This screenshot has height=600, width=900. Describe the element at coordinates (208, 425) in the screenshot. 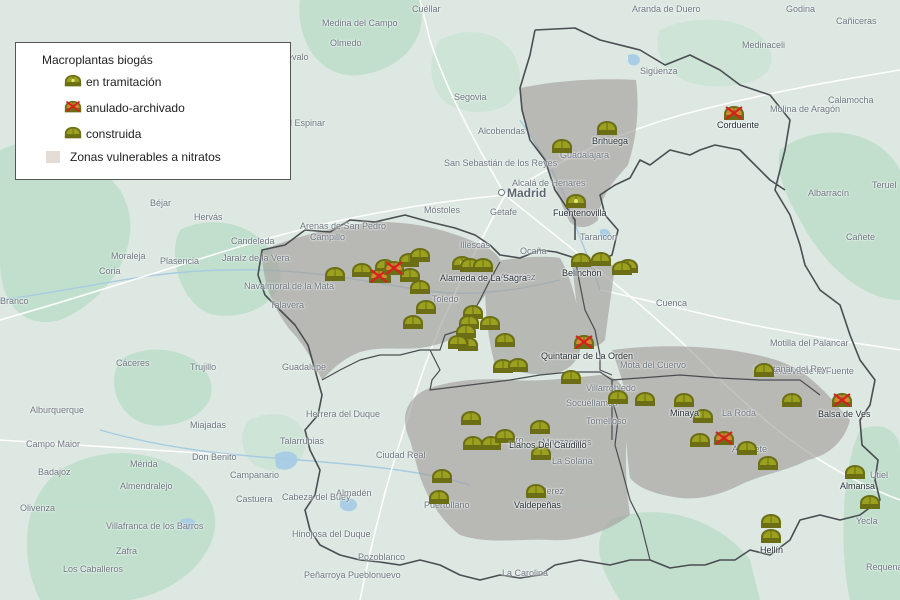

I see `place-label: Miajadas` at that location.